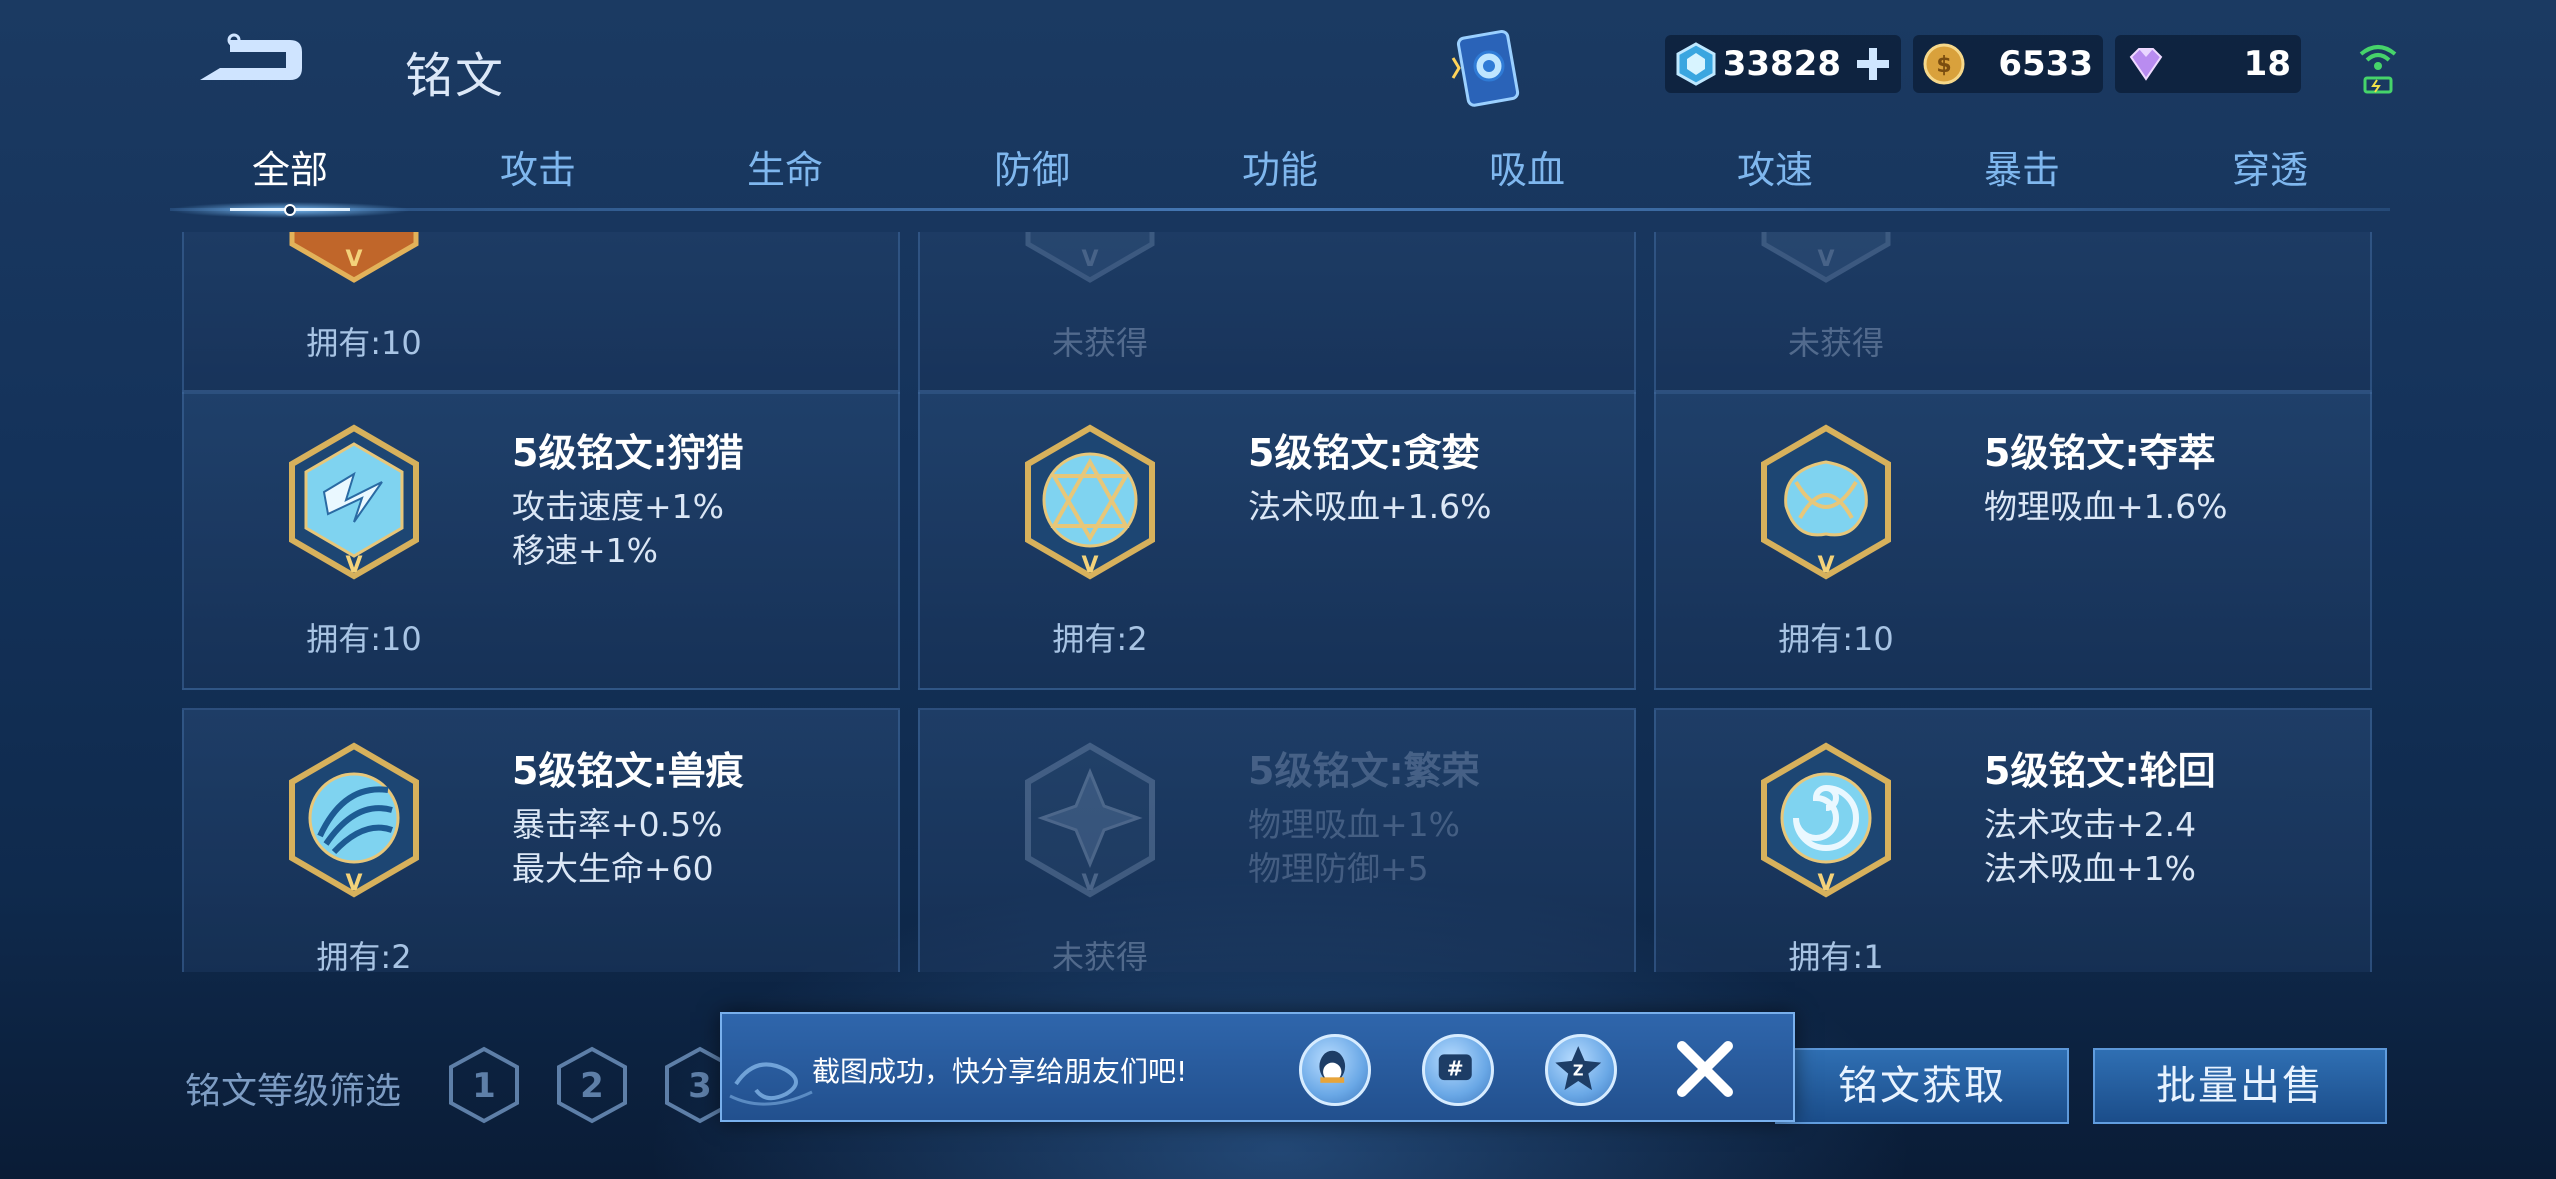 This screenshot has width=2556, height=1179. What do you see at coordinates (1280, 175) in the screenshot?
I see `tab-utility: 功能` at bounding box center [1280, 175].